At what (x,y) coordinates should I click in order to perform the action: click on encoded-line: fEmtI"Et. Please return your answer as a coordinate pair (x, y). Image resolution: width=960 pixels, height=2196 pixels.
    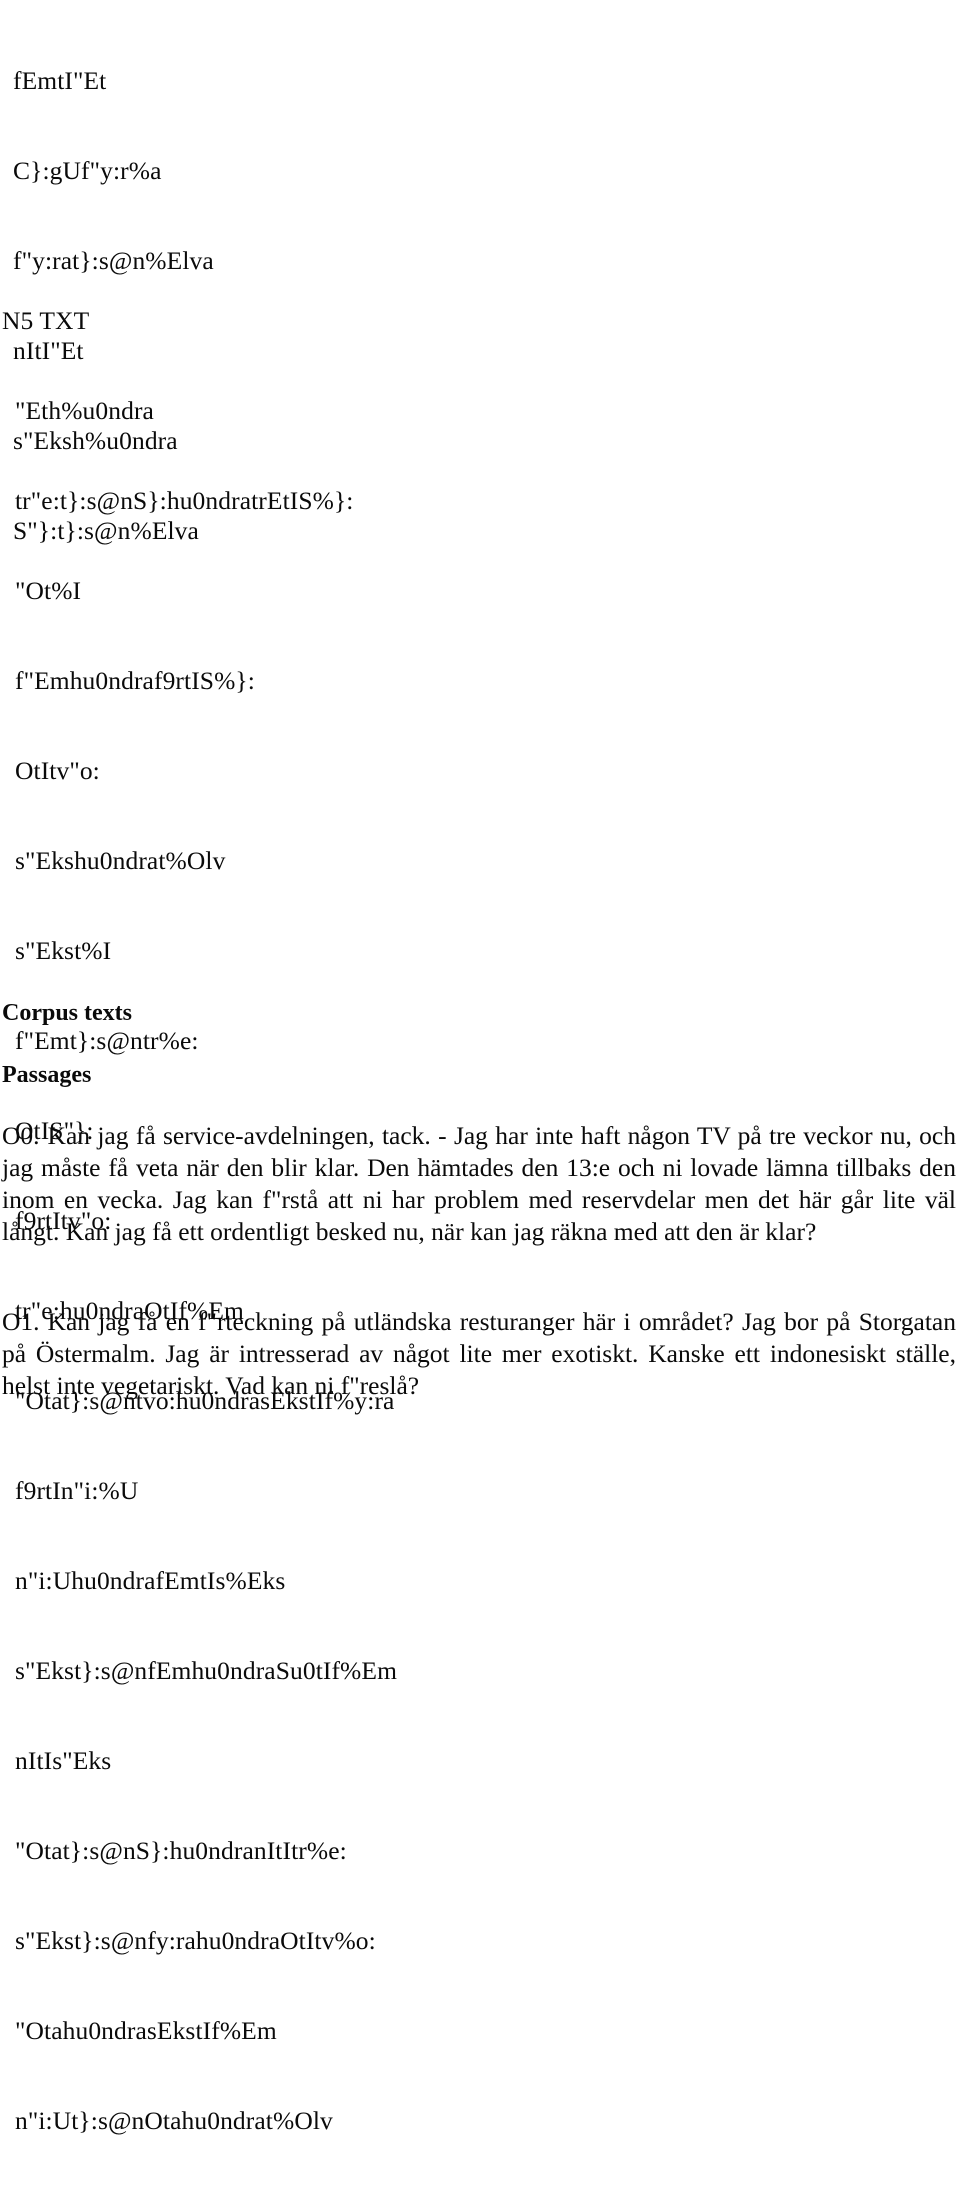
    Looking at the image, I should click on (60, 80).